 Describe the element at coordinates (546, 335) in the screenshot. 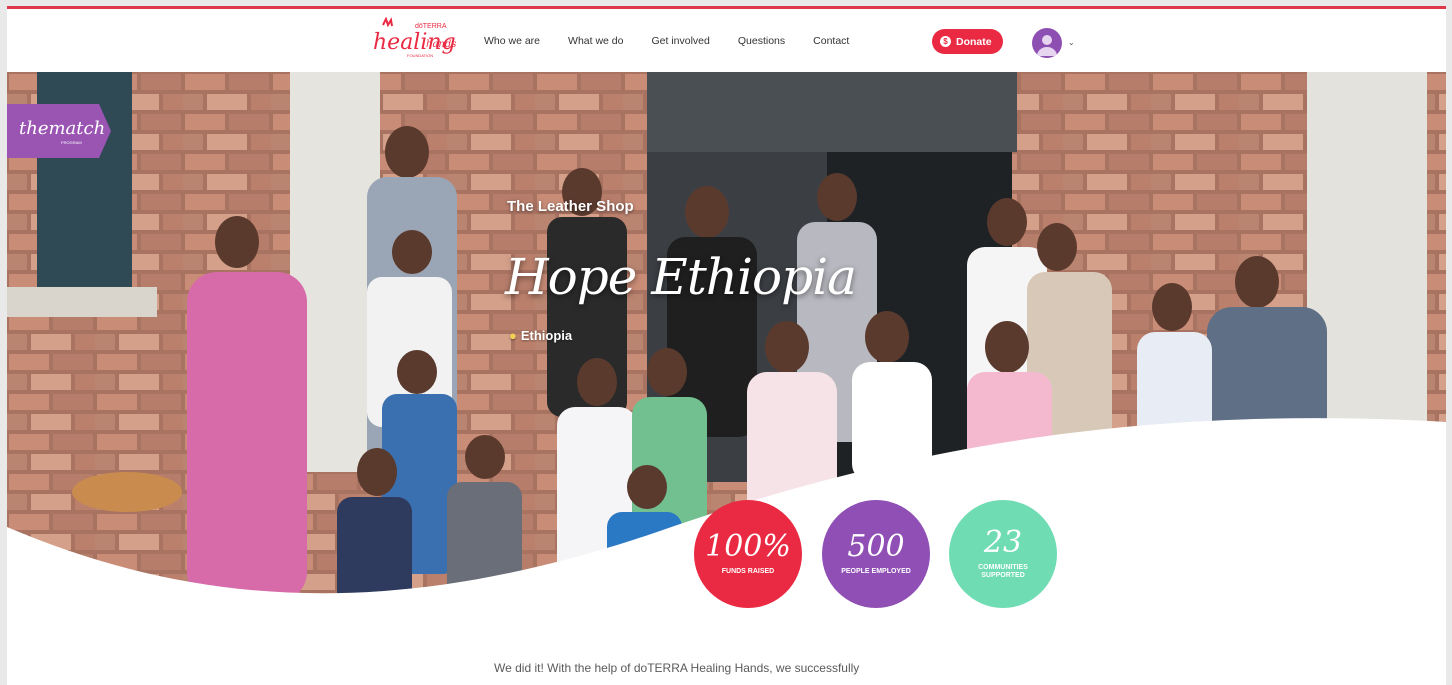

I see `location-text: Ethiopia` at that location.